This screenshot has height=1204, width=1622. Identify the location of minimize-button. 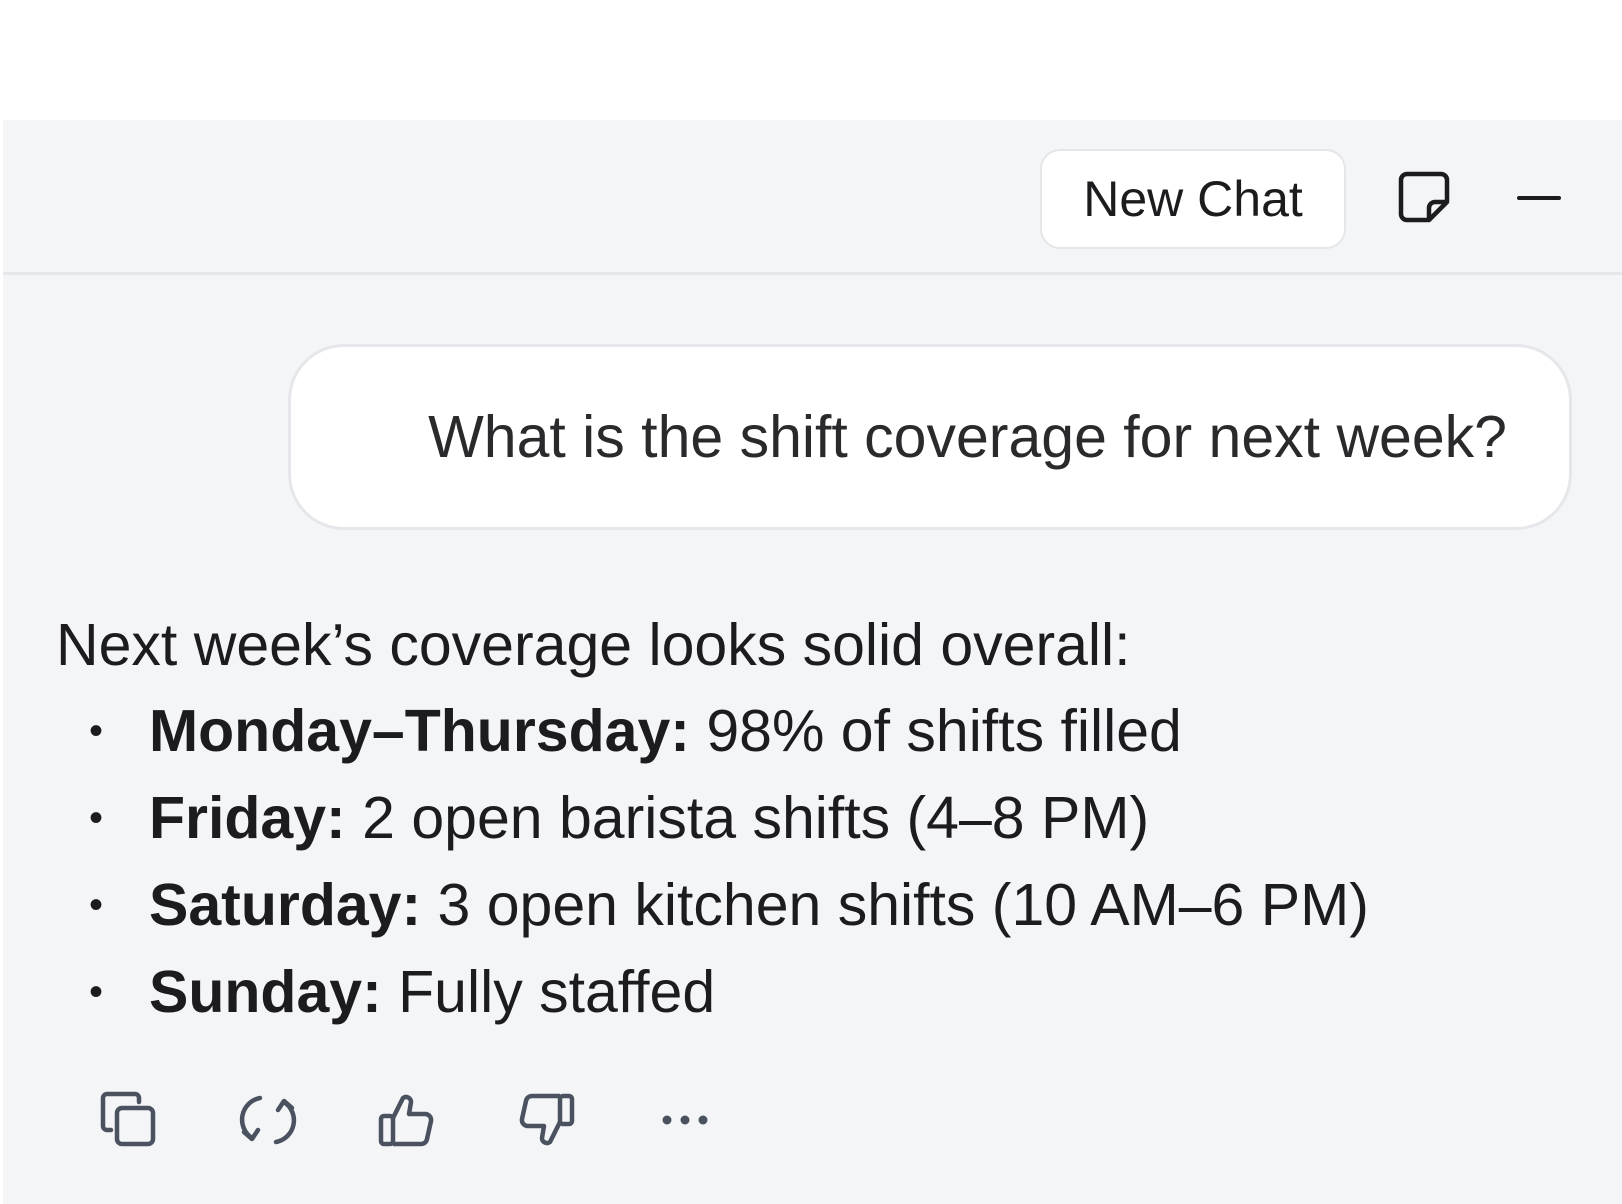
(1539, 199).